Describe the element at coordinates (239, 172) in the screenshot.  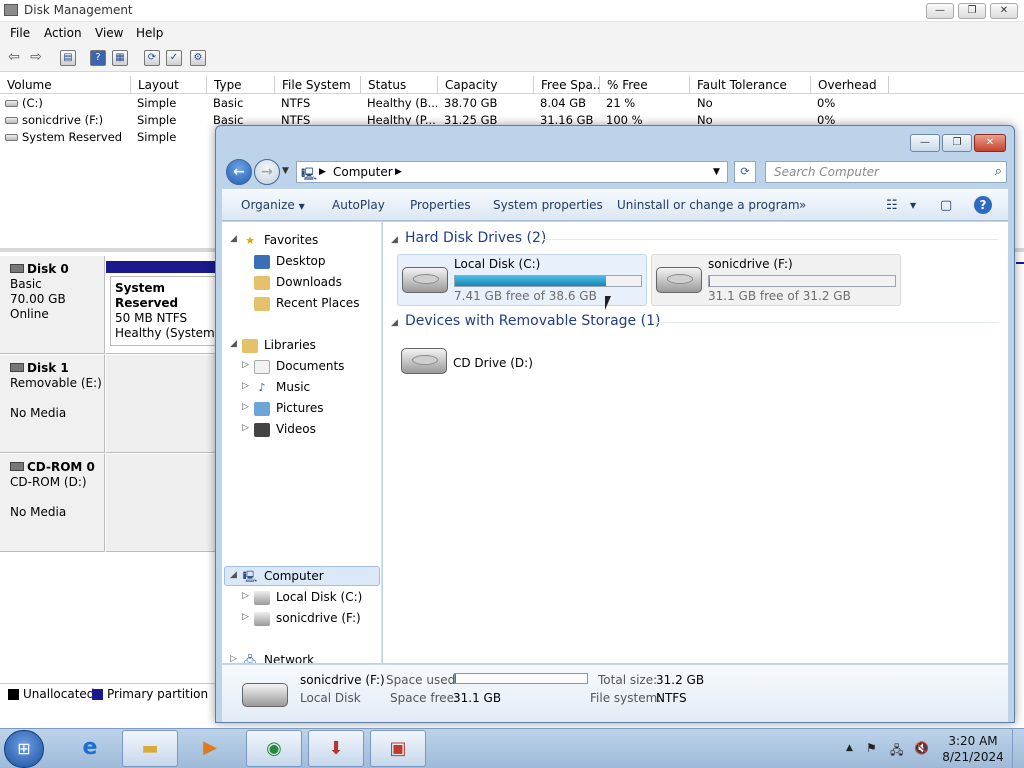
I see `back-button: ←` at that location.